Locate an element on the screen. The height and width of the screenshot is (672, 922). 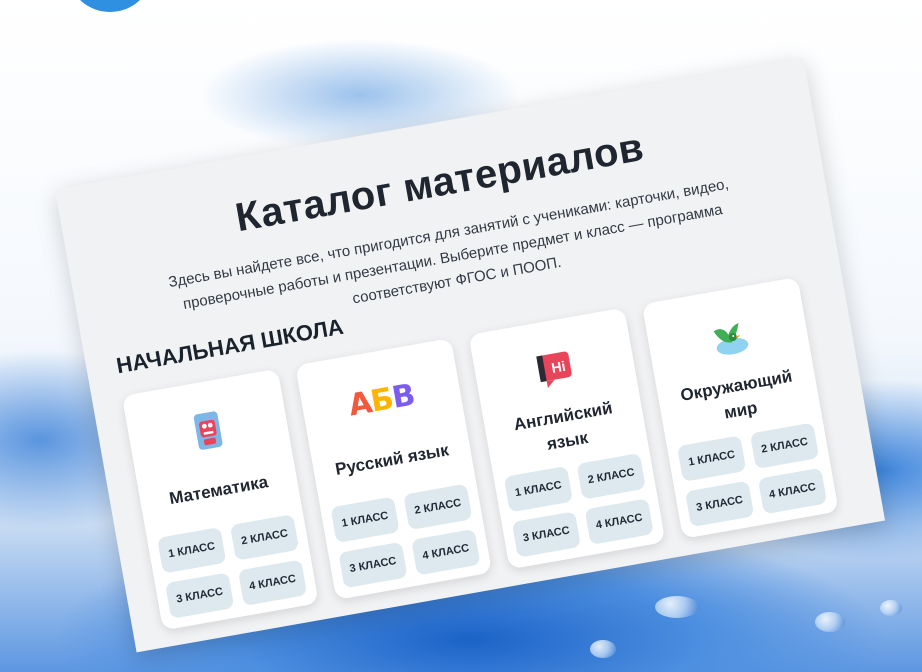
subject-name: Окружающий мир is located at coordinates (736, 394).